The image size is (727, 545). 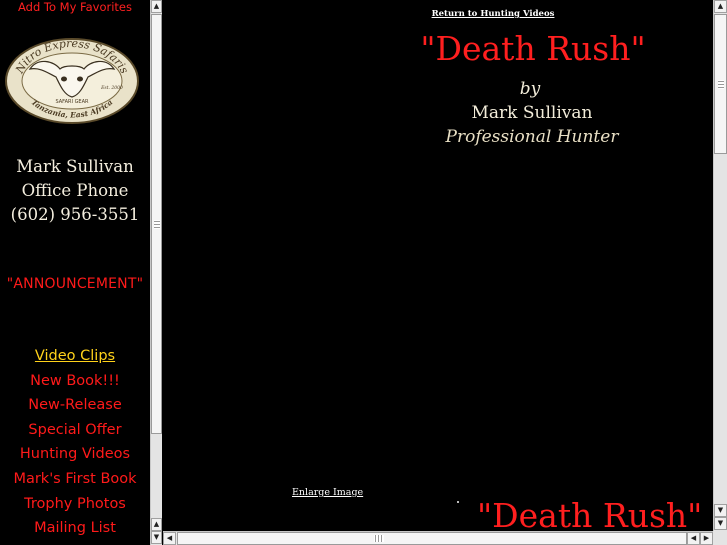 What do you see at coordinates (720, 538) in the screenshot?
I see `scrollbar-corner` at bounding box center [720, 538].